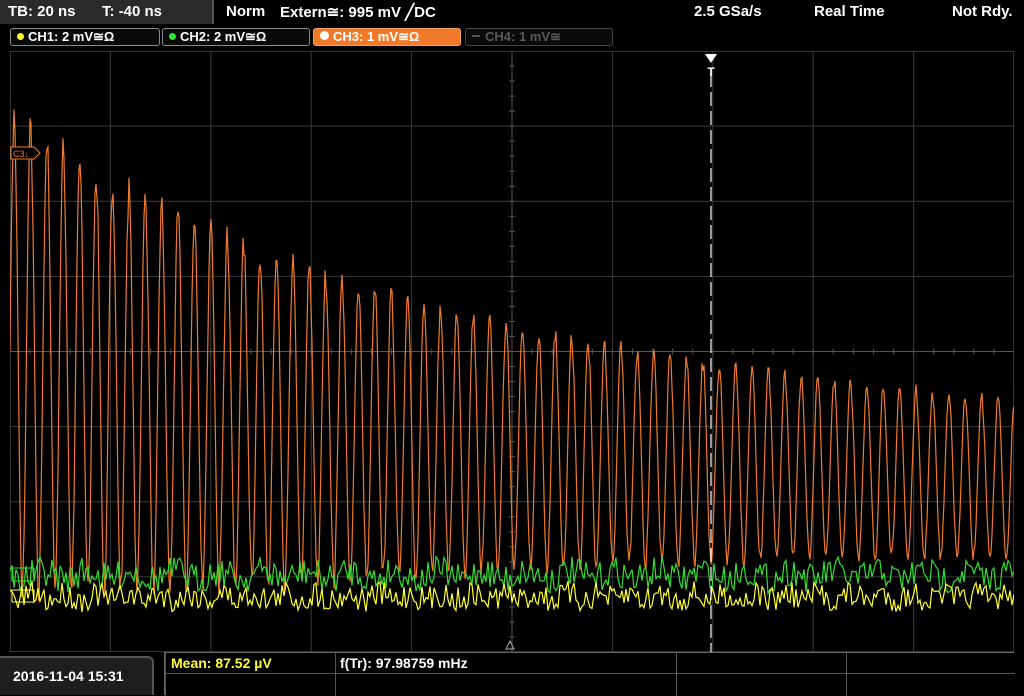 Image resolution: width=1024 pixels, height=696 pixels. What do you see at coordinates (404, 663) in the screenshot?
I see `frequency-measurement: f(Tr): 97.98759 mHz` at bounding box center [404, 663].